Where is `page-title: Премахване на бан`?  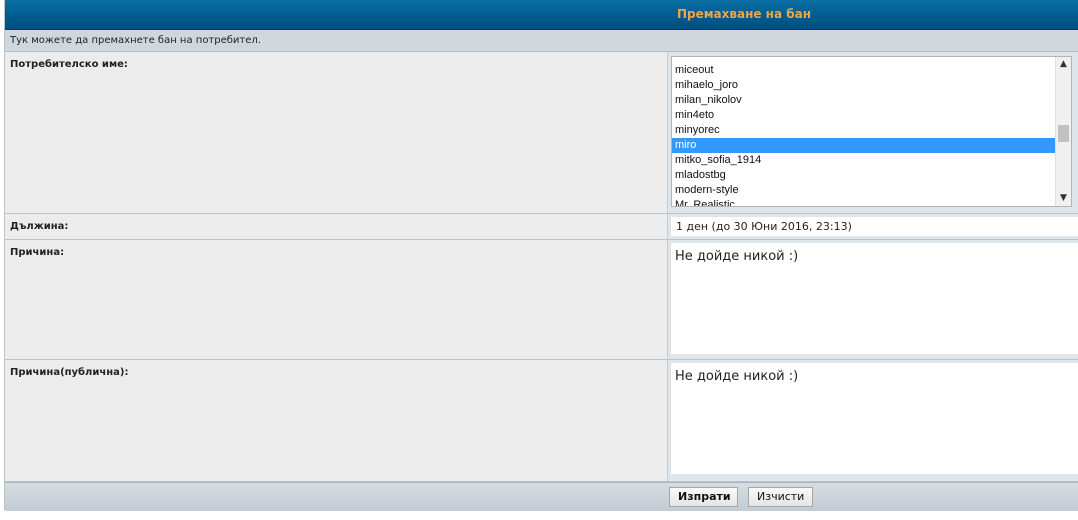 page-title: Премахване на бан is located at coordinates (744, 14).